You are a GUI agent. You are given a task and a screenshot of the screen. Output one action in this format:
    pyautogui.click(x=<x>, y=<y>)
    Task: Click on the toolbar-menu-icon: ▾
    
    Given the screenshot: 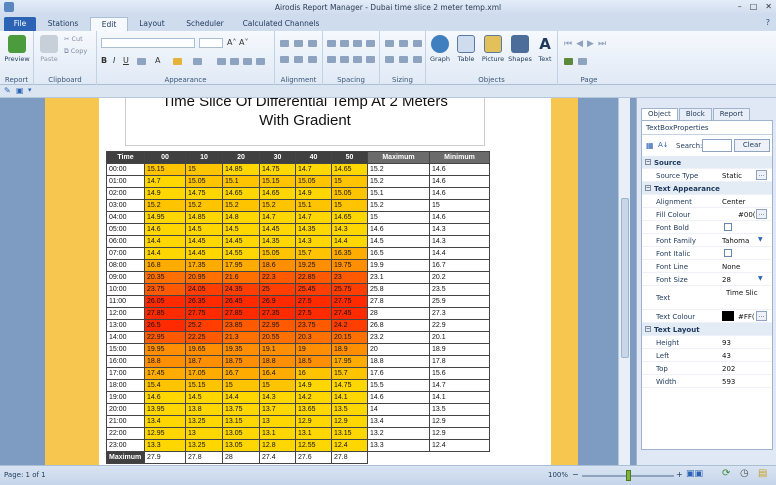 What is the action you would take?
    pyautogui.click(x=30, y=90)
    